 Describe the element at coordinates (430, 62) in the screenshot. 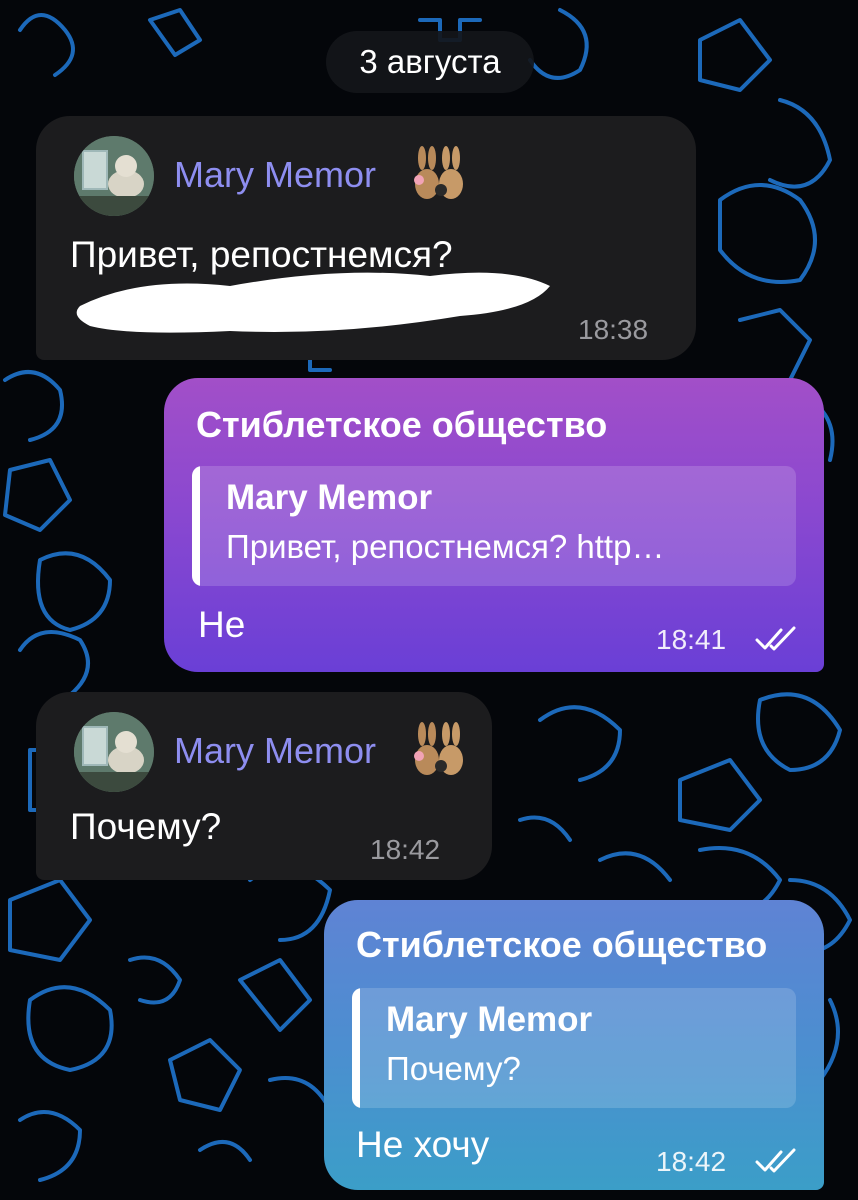

I see `date-separator: 3 августа` at that location.